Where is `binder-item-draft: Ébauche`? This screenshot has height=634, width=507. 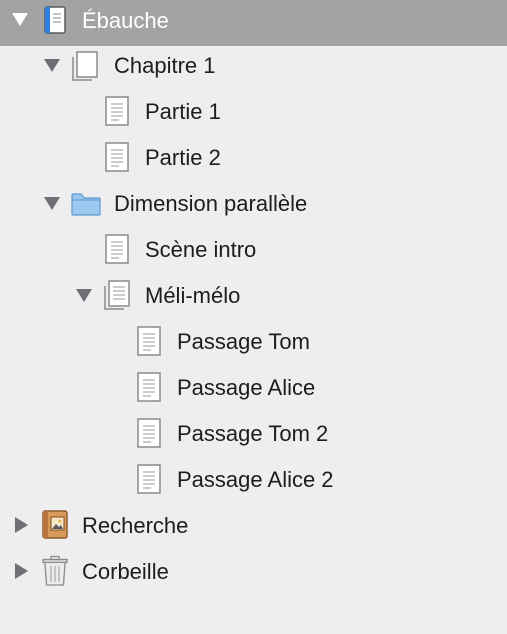 binder-item-draft: Ébauche is located at coordinates (253, 23).